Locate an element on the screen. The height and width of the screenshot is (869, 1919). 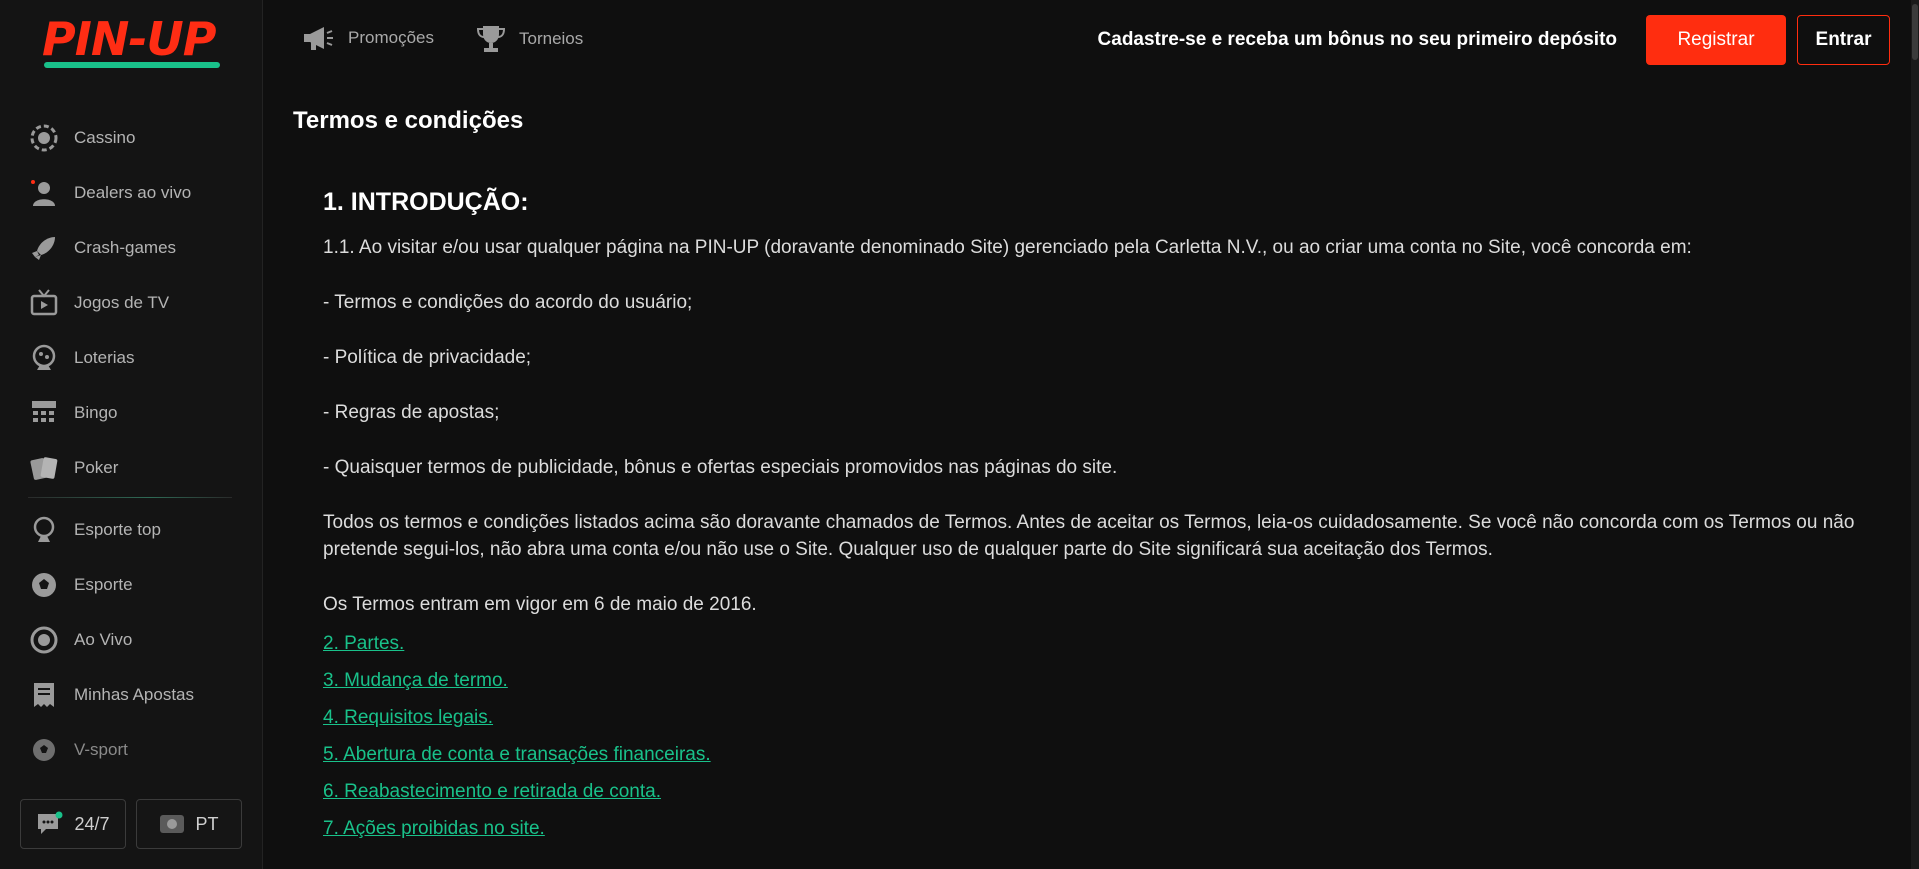
support-chat-button: 24/7 is located at coordinates (73, 824).